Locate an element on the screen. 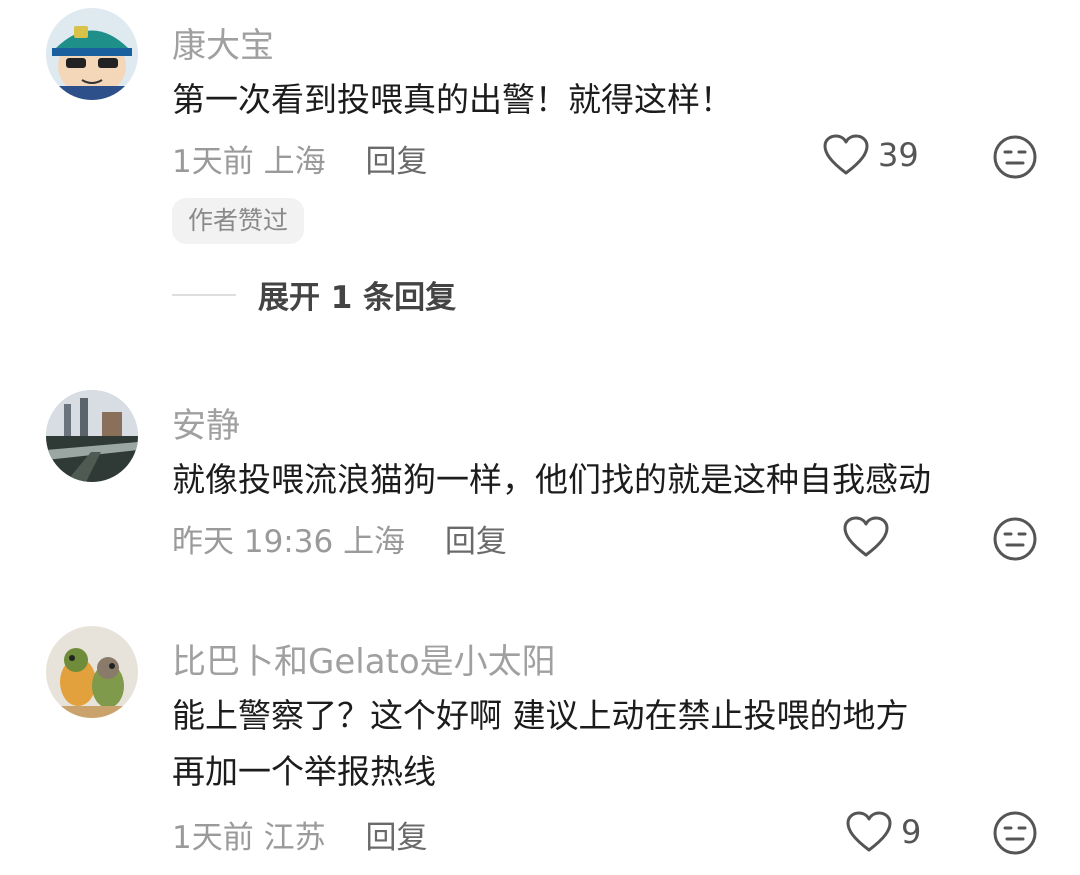 The height and width of the screenshot is (875, 1080). comment-text-line: 再加一个举报热线 is located at coordinates (304, 771).